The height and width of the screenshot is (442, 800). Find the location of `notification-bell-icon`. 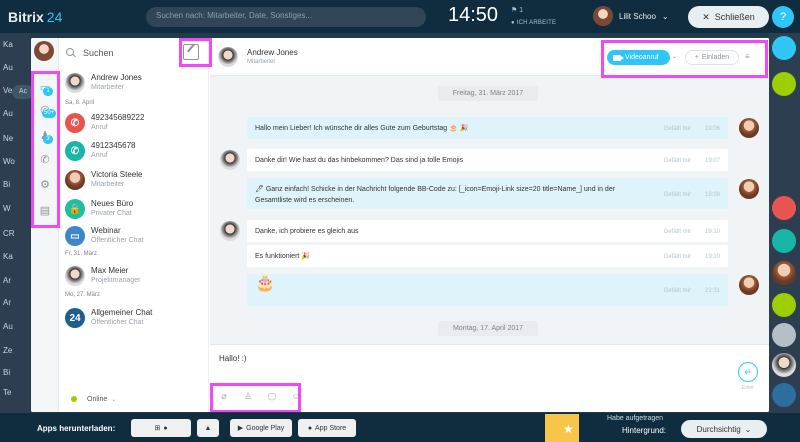

notification-bell-icon is located at coordinates (784, 48).